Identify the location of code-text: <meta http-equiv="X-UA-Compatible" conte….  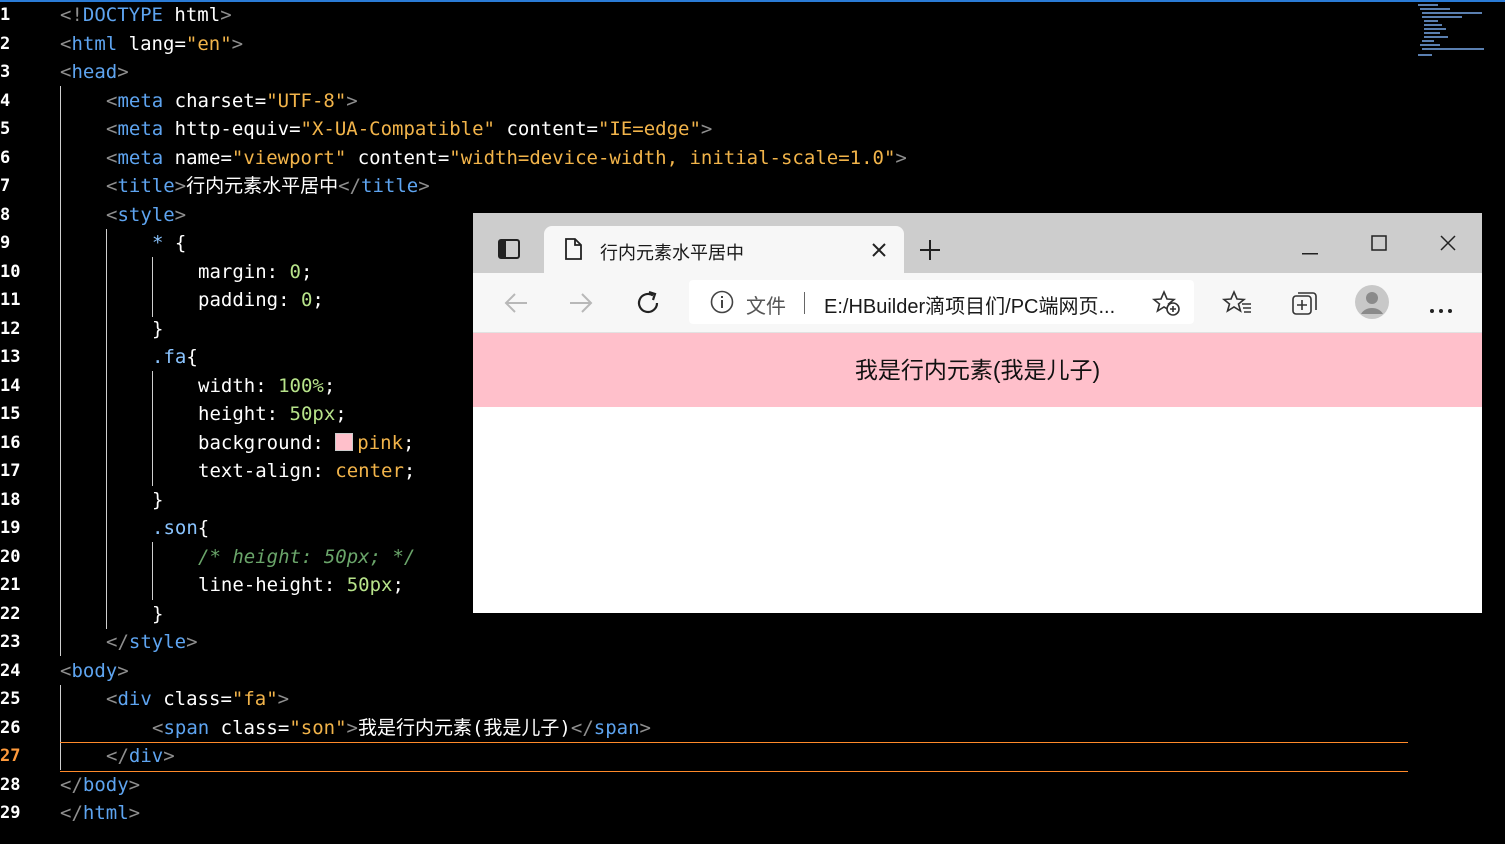
(409, 129).